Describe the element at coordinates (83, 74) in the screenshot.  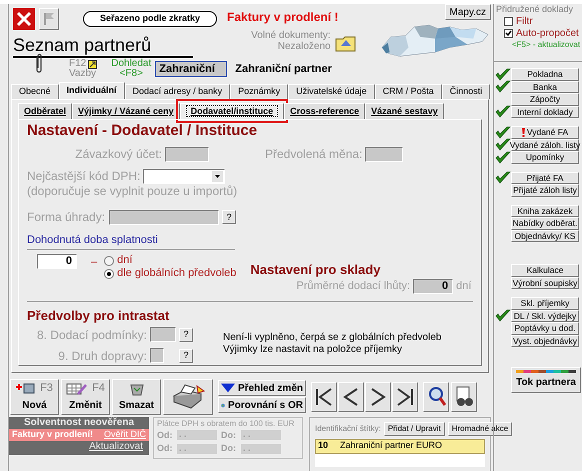
I see `links-label: Vazby` at that location.